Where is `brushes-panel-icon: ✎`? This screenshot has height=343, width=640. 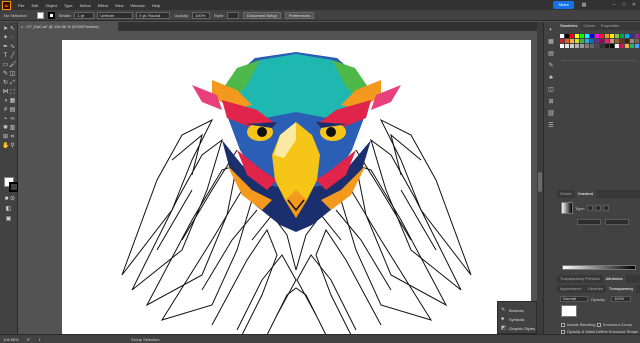
brushes-panel-icon: ✎ is located at coordinates (551, 66).